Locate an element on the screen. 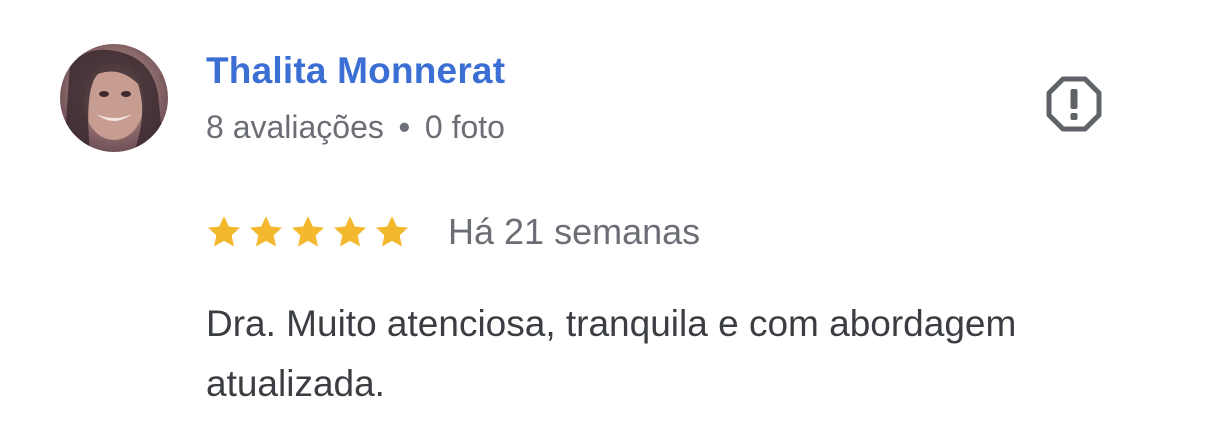 The image size is (1206, 431). star-rating is located at coordinates (308, 232).